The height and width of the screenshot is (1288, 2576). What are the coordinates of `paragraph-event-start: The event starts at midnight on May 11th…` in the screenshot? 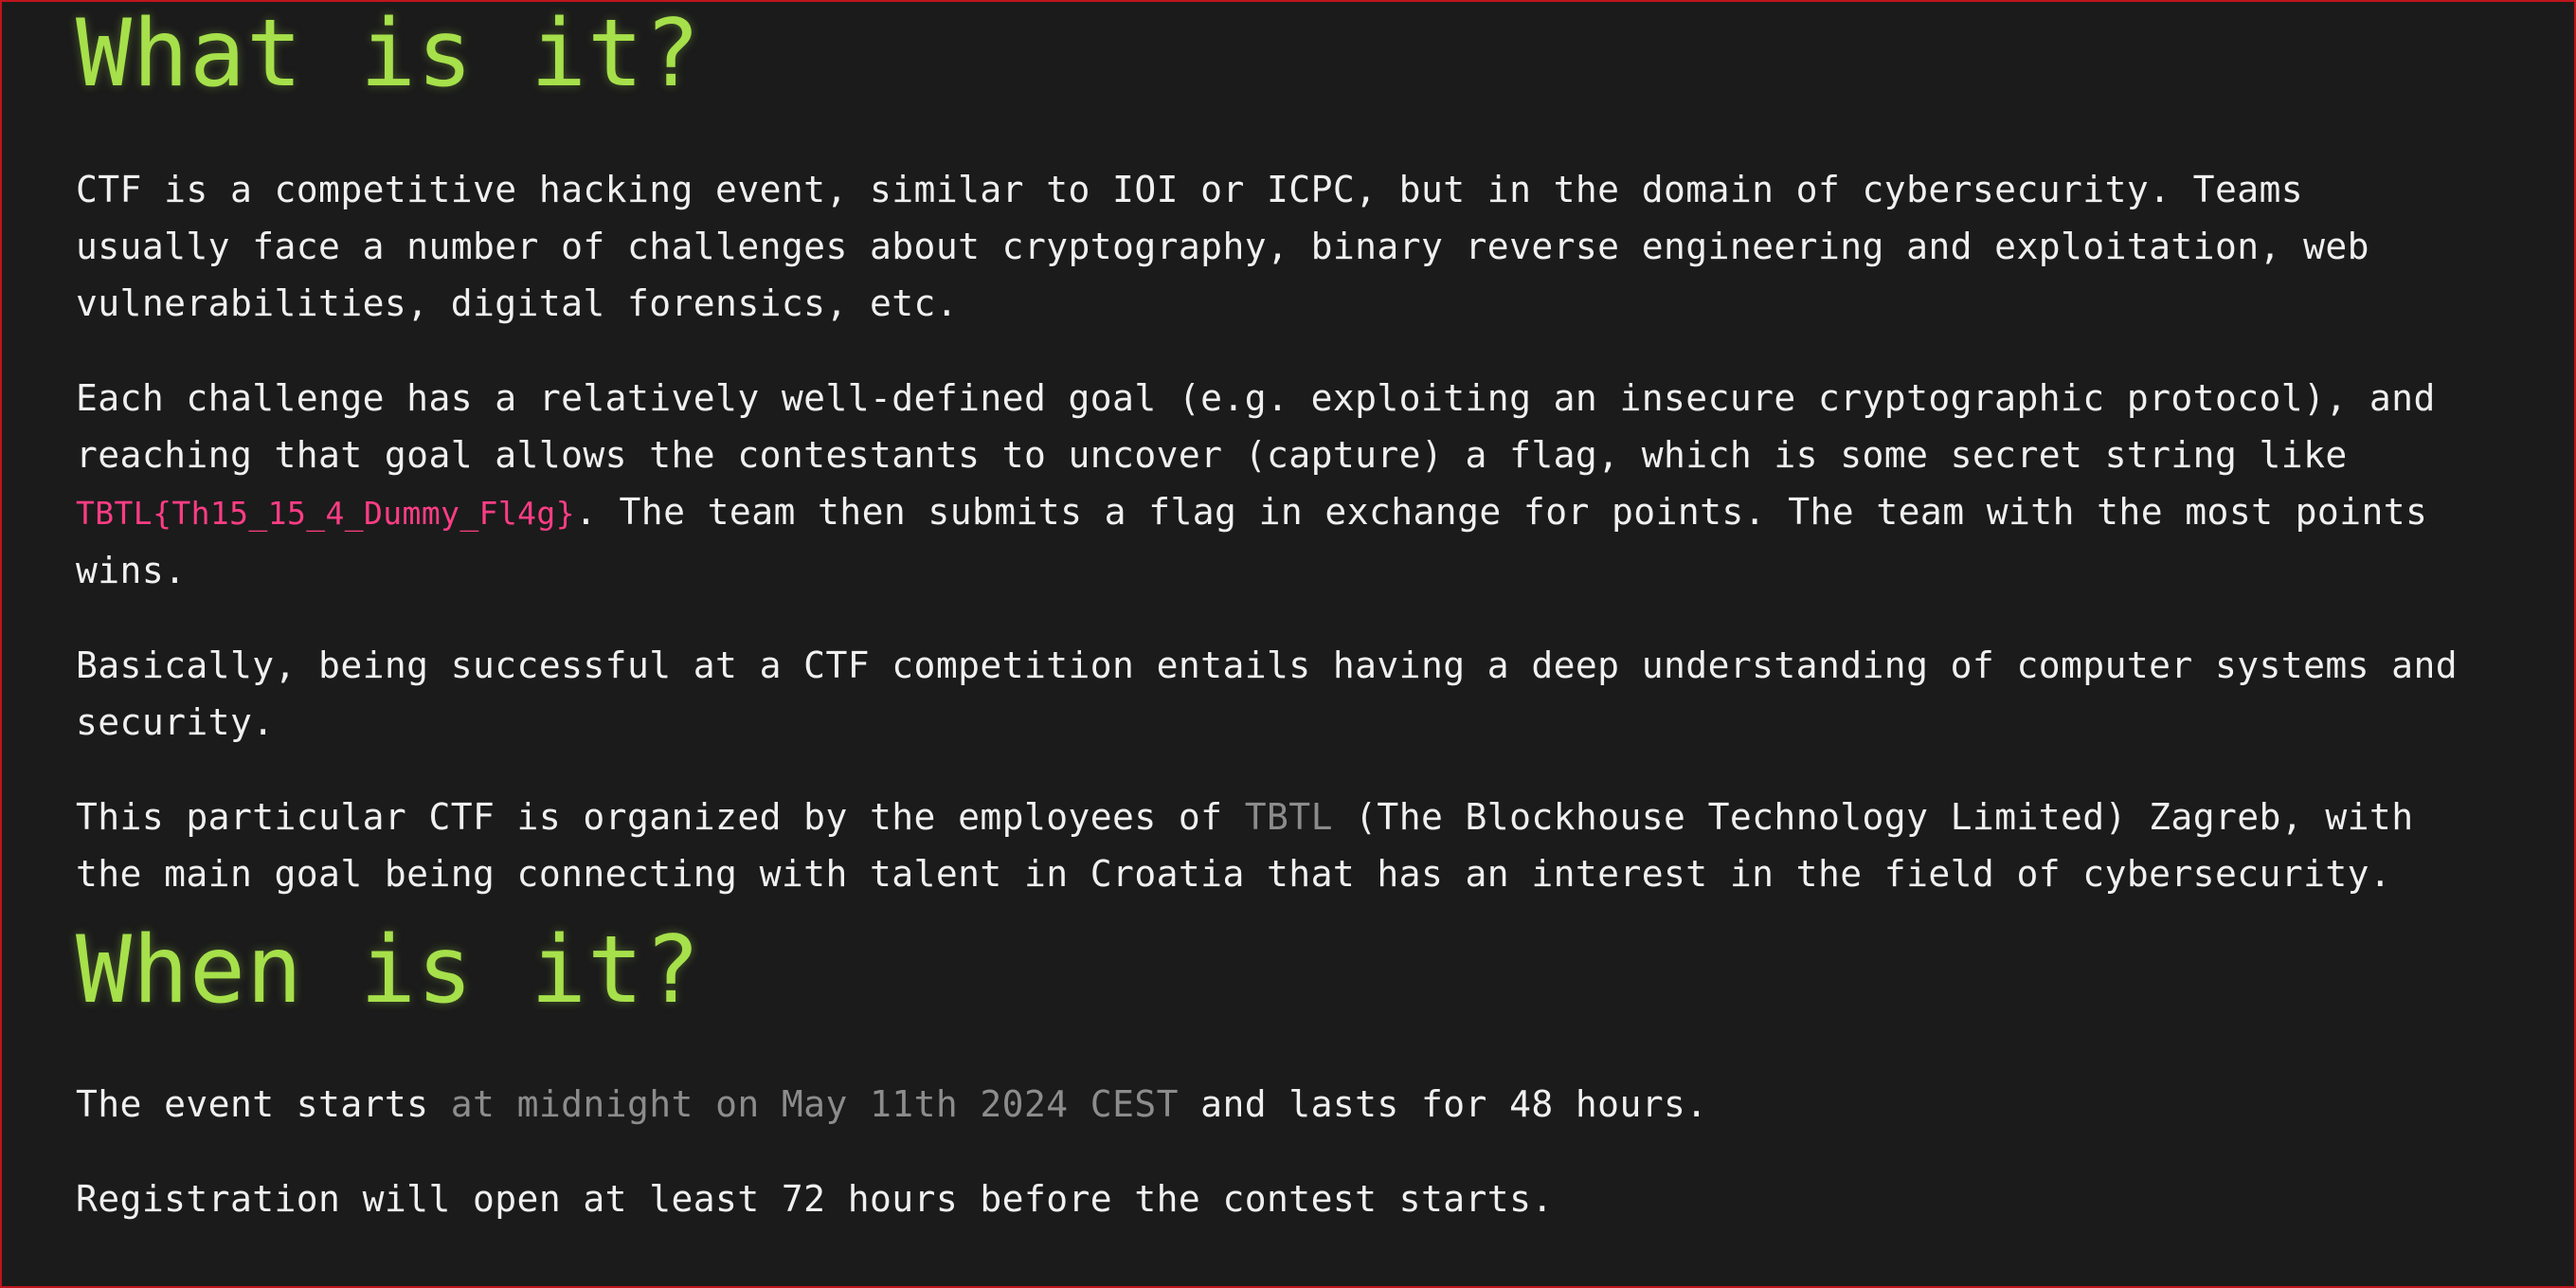 It's located at (1312, 1104).